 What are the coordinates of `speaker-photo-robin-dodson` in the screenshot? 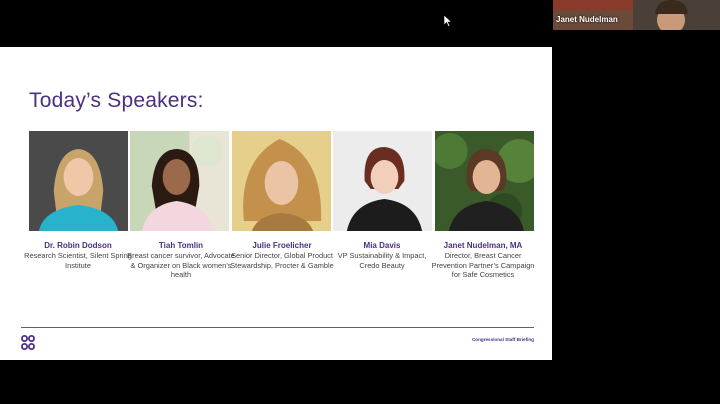 It's located at (78, 181).